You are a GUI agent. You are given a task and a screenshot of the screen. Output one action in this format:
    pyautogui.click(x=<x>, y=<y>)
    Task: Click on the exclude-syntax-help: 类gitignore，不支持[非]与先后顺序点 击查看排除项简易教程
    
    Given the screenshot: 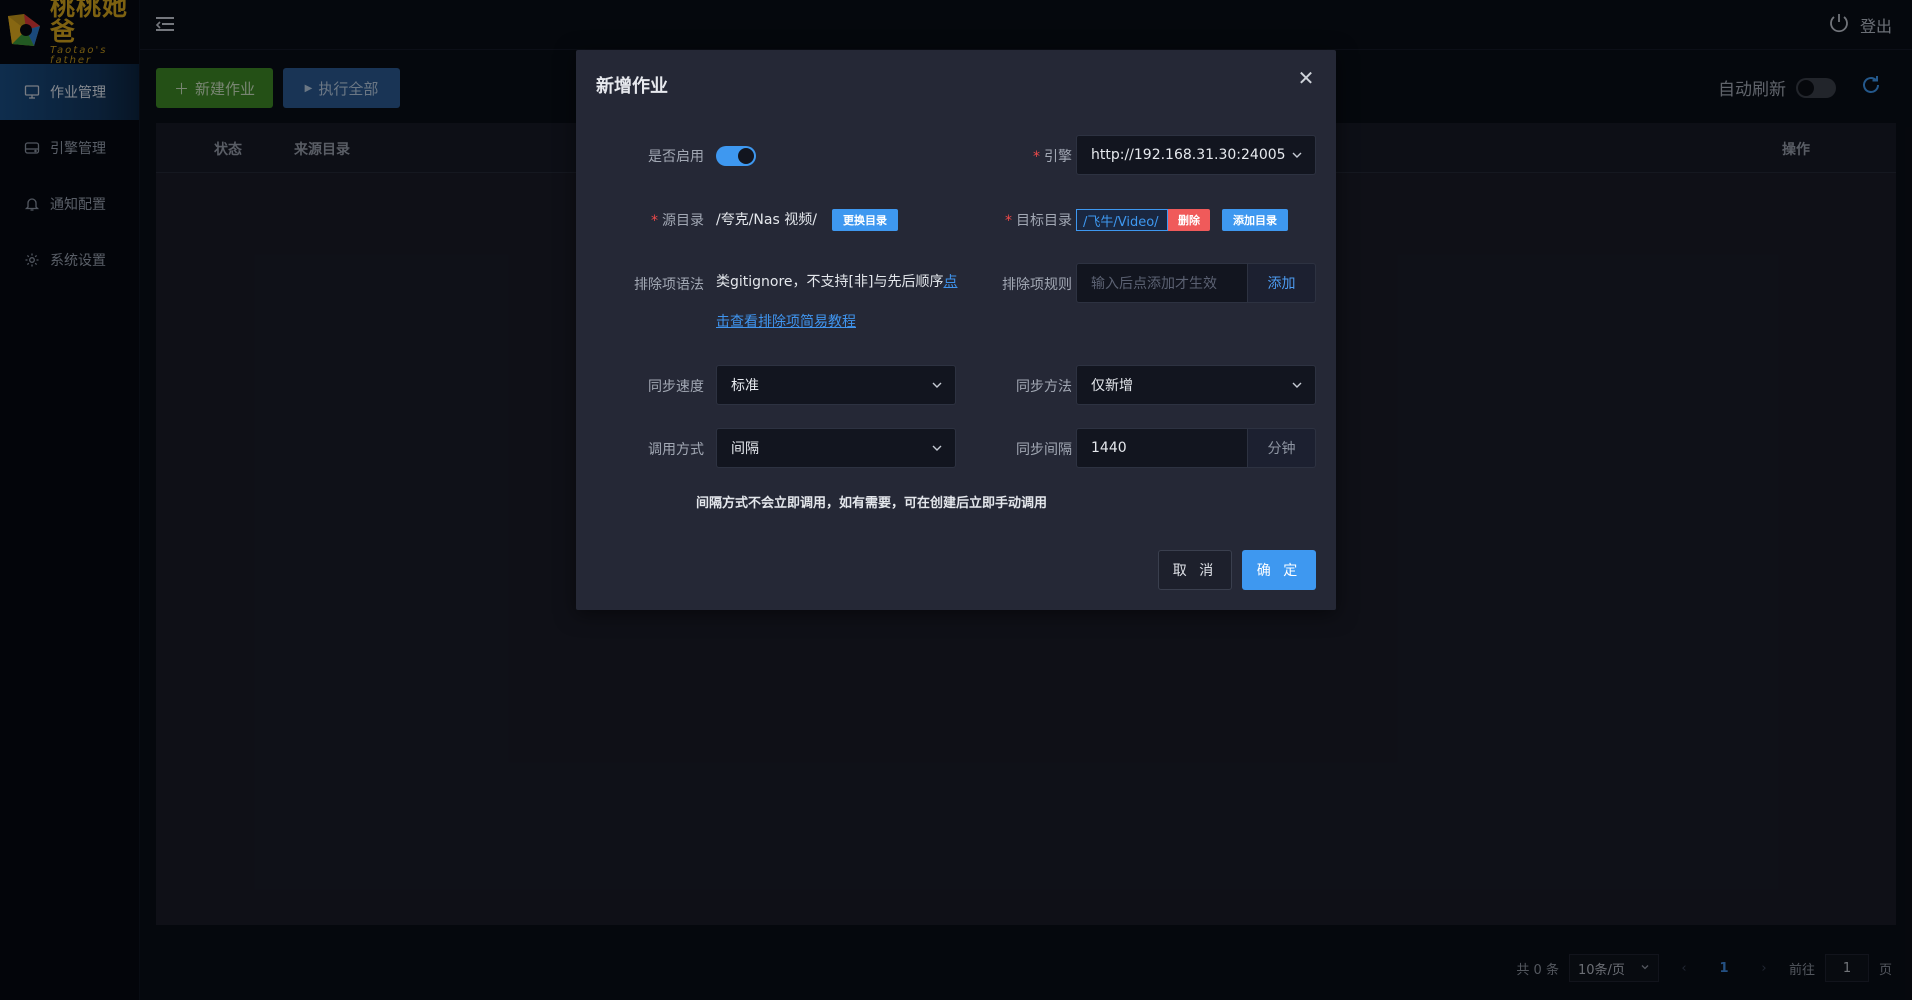 What is the action you would take?
    pyautogui.click(x=837, y=302)
    